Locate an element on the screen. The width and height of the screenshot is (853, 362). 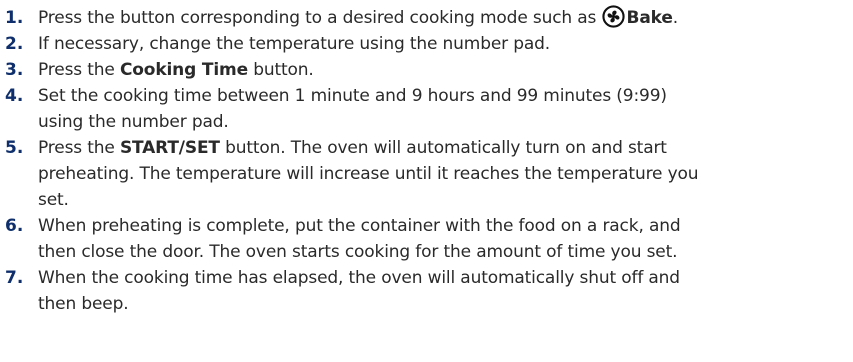
step-number: 1. is located at coordinates (14, 18).